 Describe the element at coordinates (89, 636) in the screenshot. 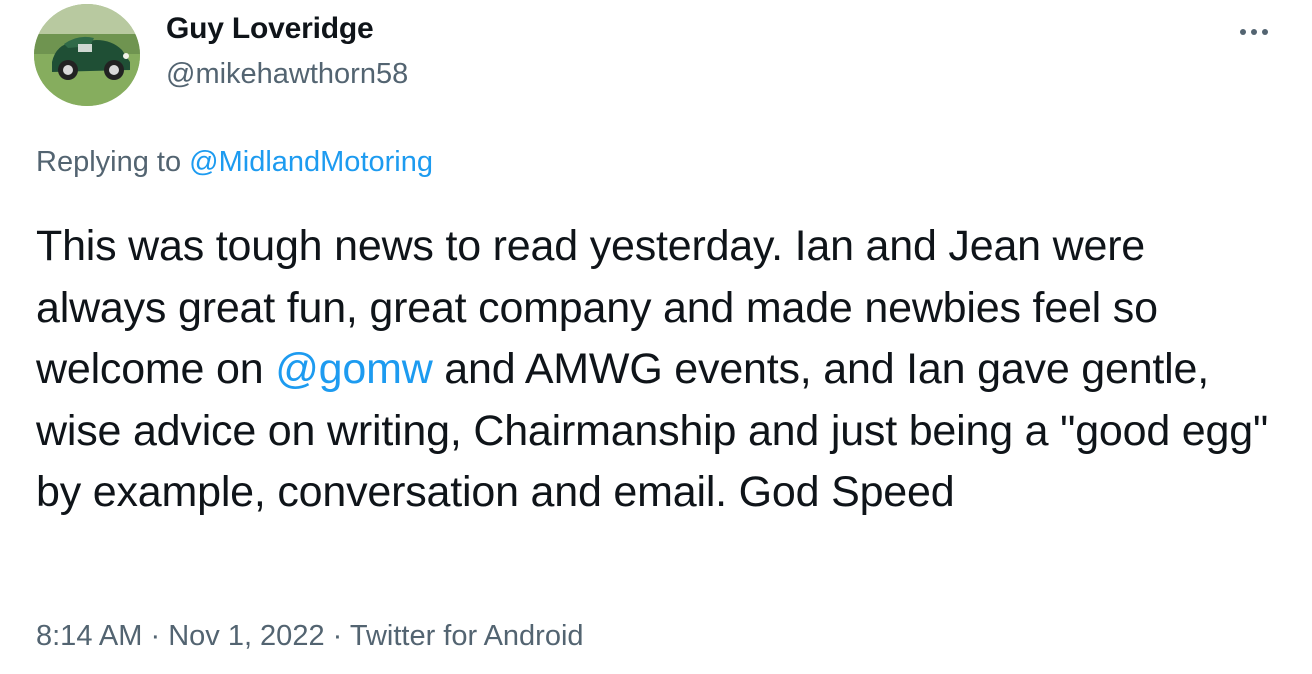

I see `tweet-time: 8:14 AM` at that location.